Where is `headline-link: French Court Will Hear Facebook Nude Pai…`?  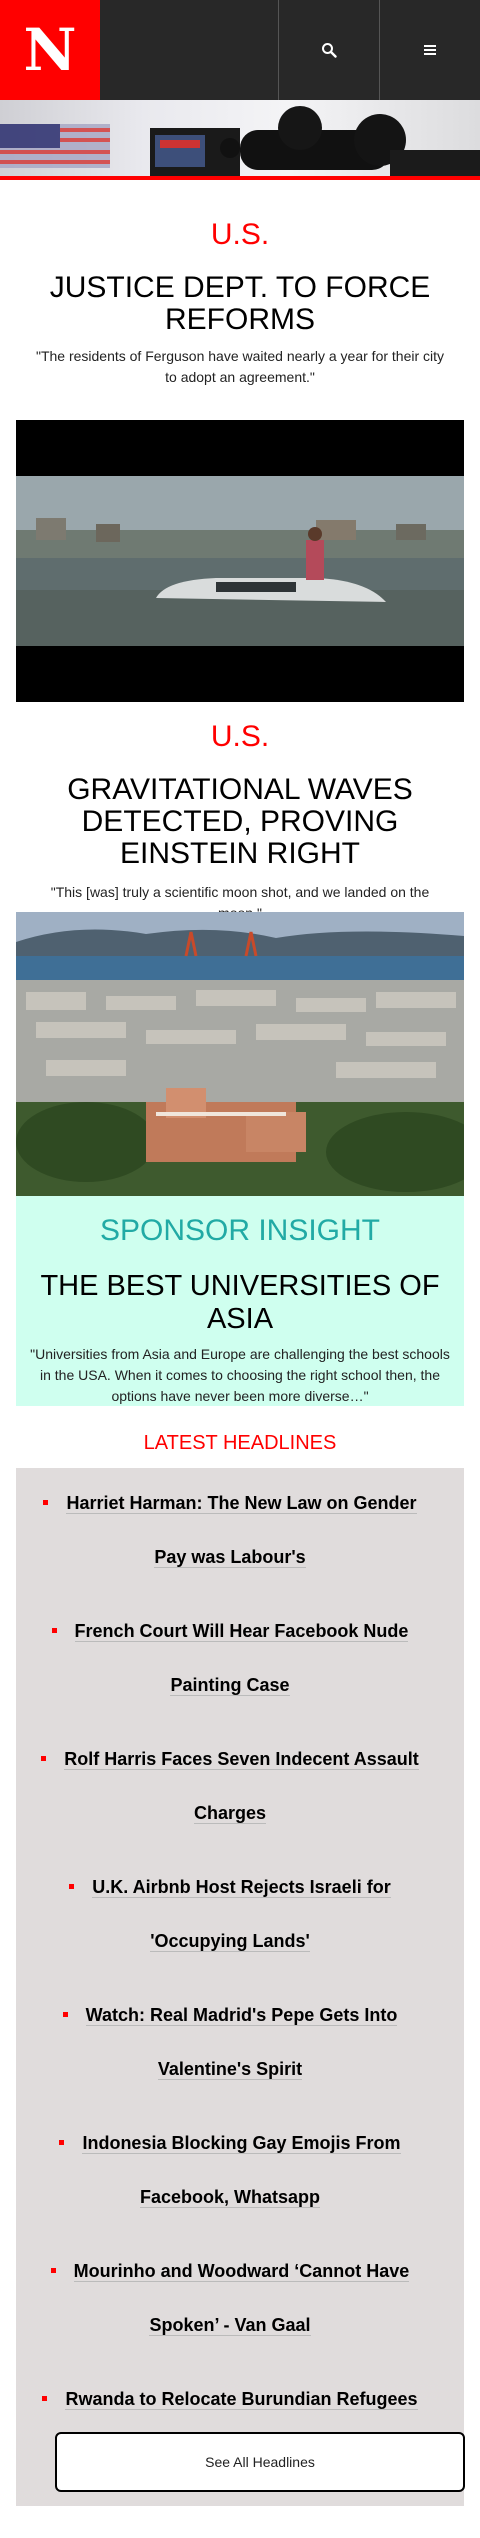 headline-link: French Court Will Hear Facebook Nude Pai… is located at coordinates (230, 1658).